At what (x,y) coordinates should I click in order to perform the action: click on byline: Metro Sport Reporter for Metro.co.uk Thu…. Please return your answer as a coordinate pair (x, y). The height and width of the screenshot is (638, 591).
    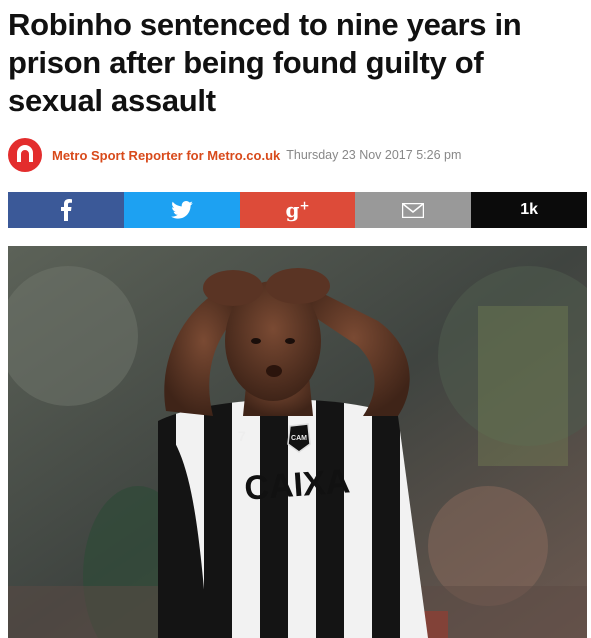
    Looking at the image, I should click on (234, 155).